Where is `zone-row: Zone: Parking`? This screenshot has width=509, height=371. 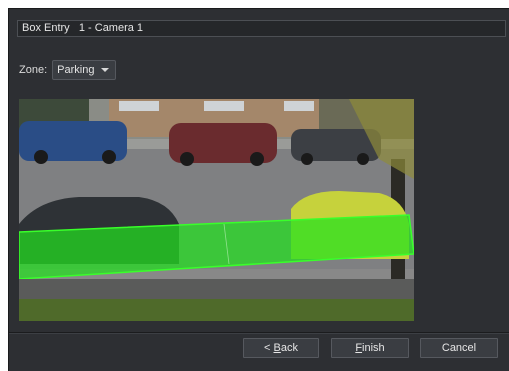
zone-row: Zone: Parking is located at coordinates (68, 70).